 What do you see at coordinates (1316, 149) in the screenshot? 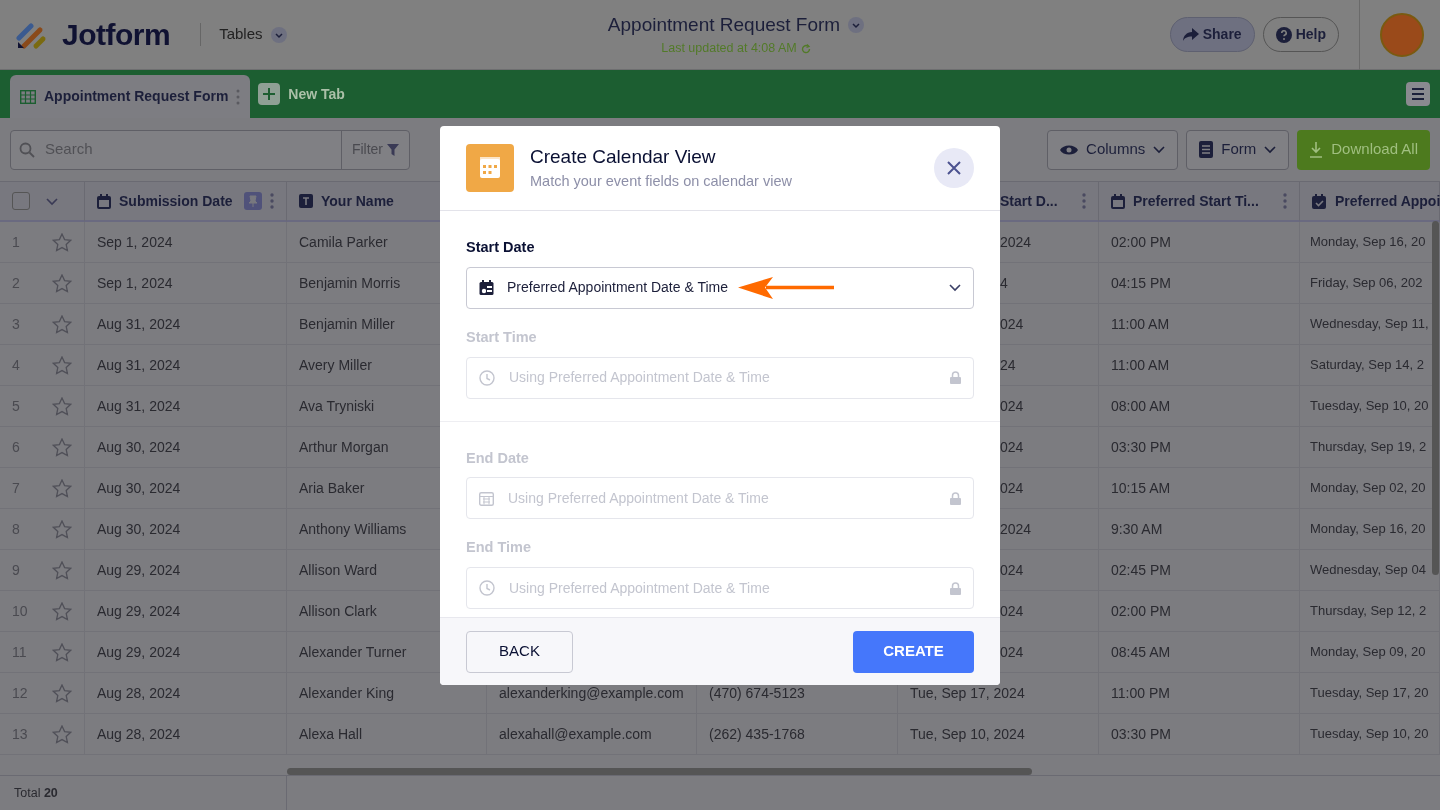
I see `download-icon` at bounding box center [1316, 149].